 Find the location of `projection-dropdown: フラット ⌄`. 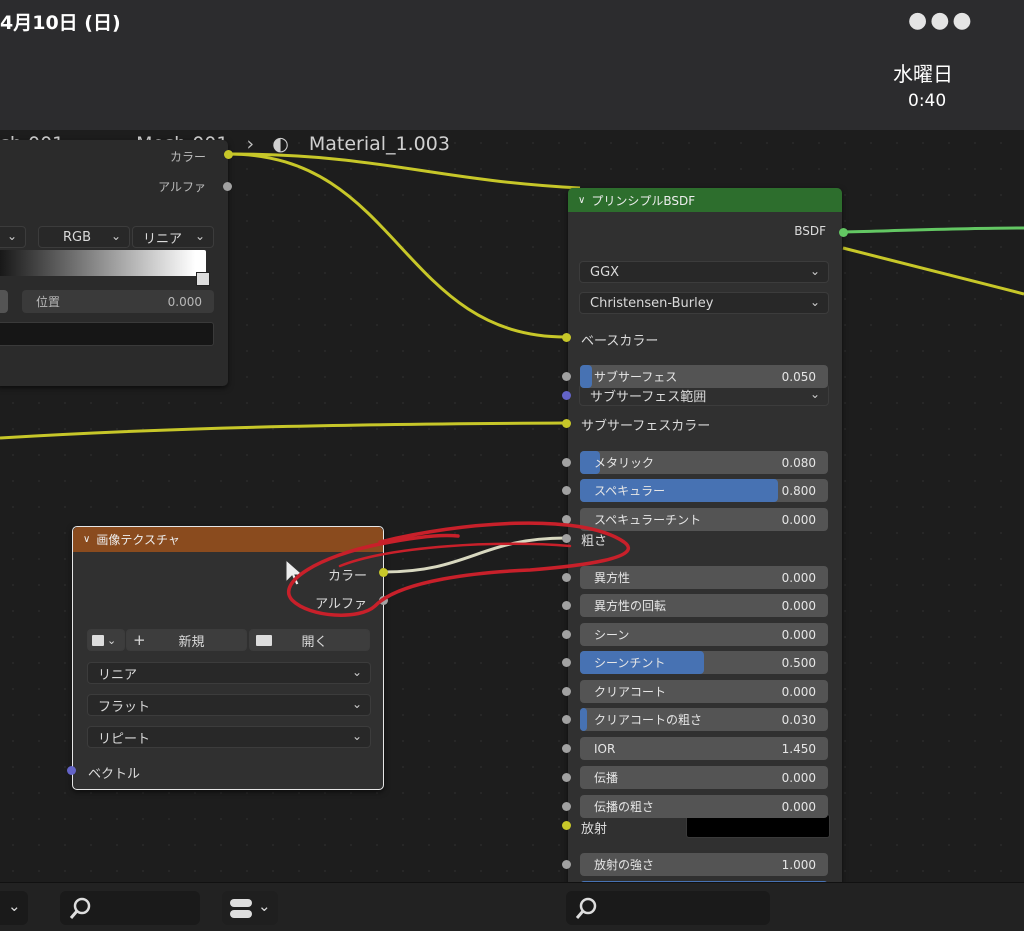

projection-dropdown: フラット ⌄ is located at coordinates (229, 705).